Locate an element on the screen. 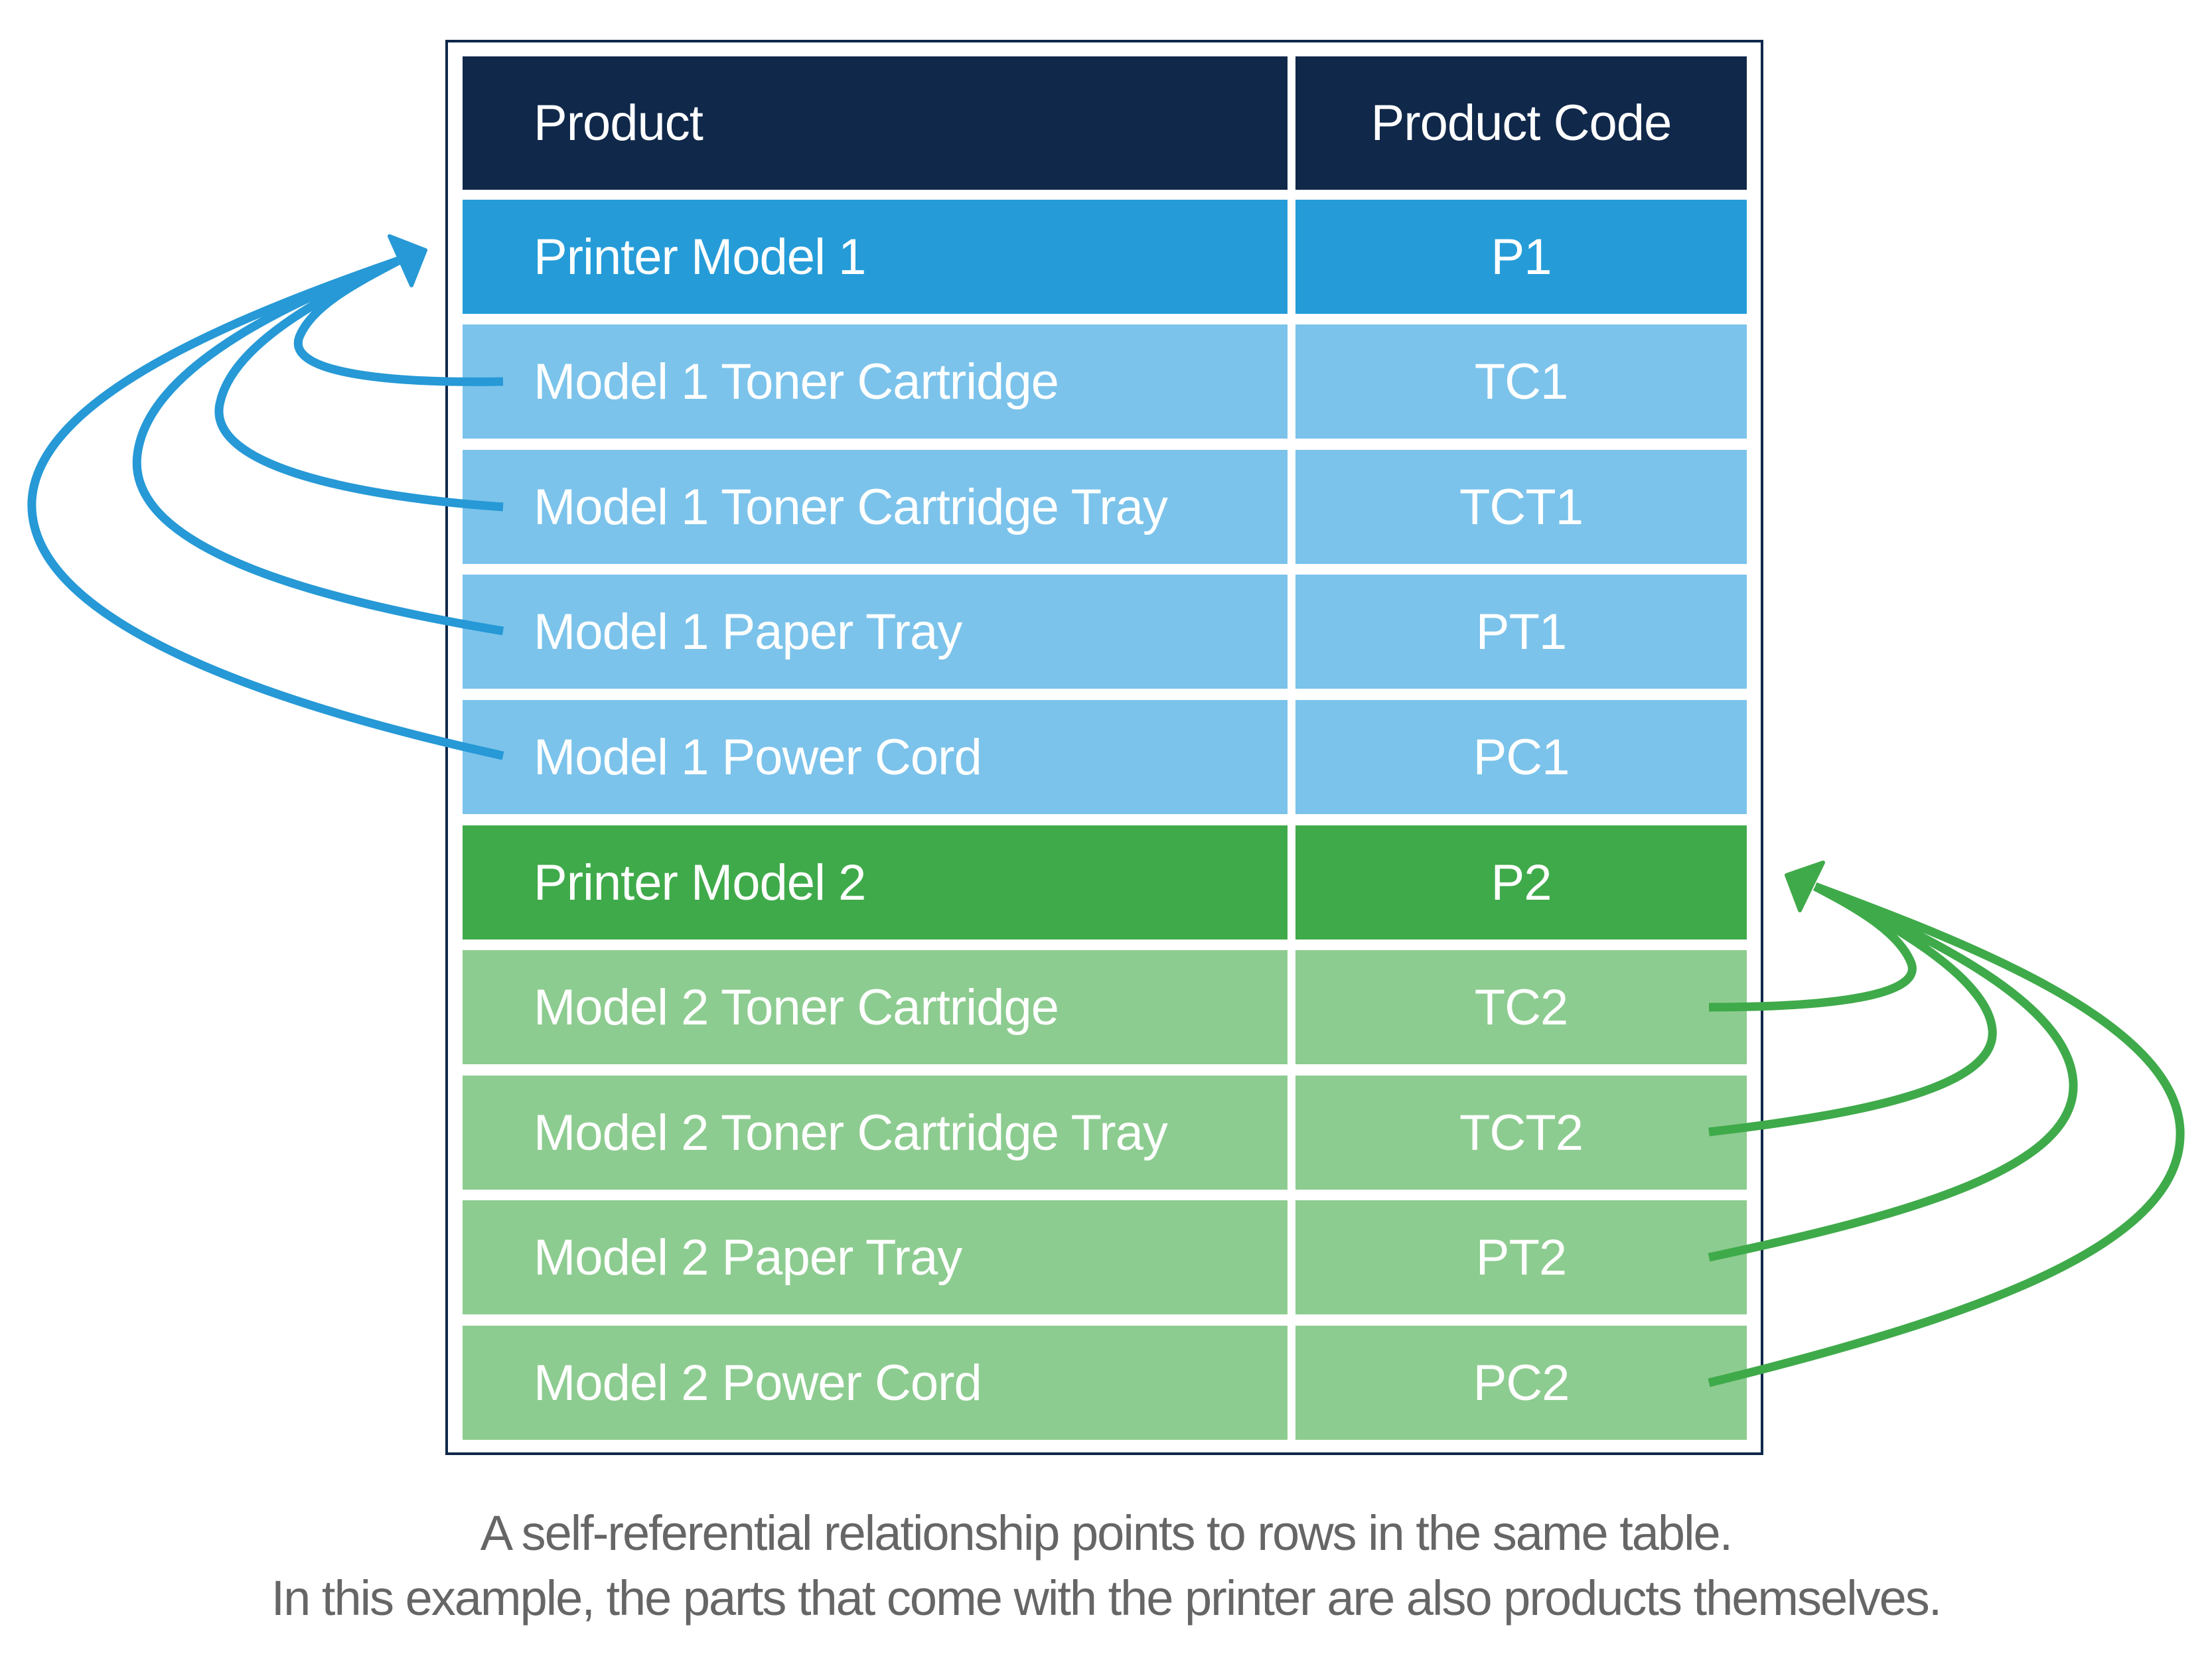 The height and width of the screenshot is (1678, 2212). product-code-cell: TCT2 is located at coordinates (1521, 1133).